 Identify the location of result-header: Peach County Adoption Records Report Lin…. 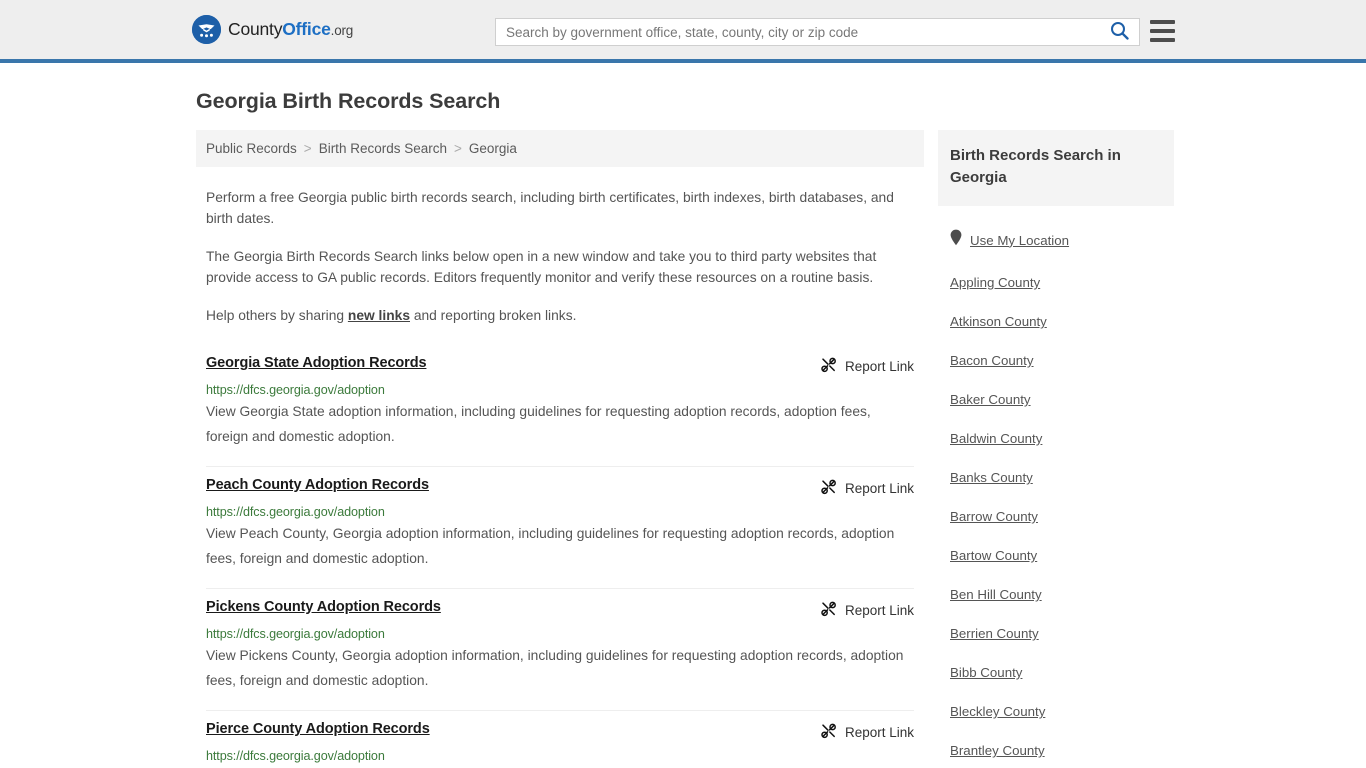
(560, 487).